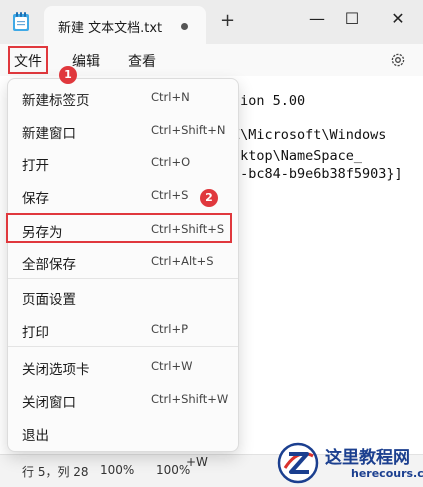  I want to click on menu-item-label: 关闭窗口, so click(49, 403).